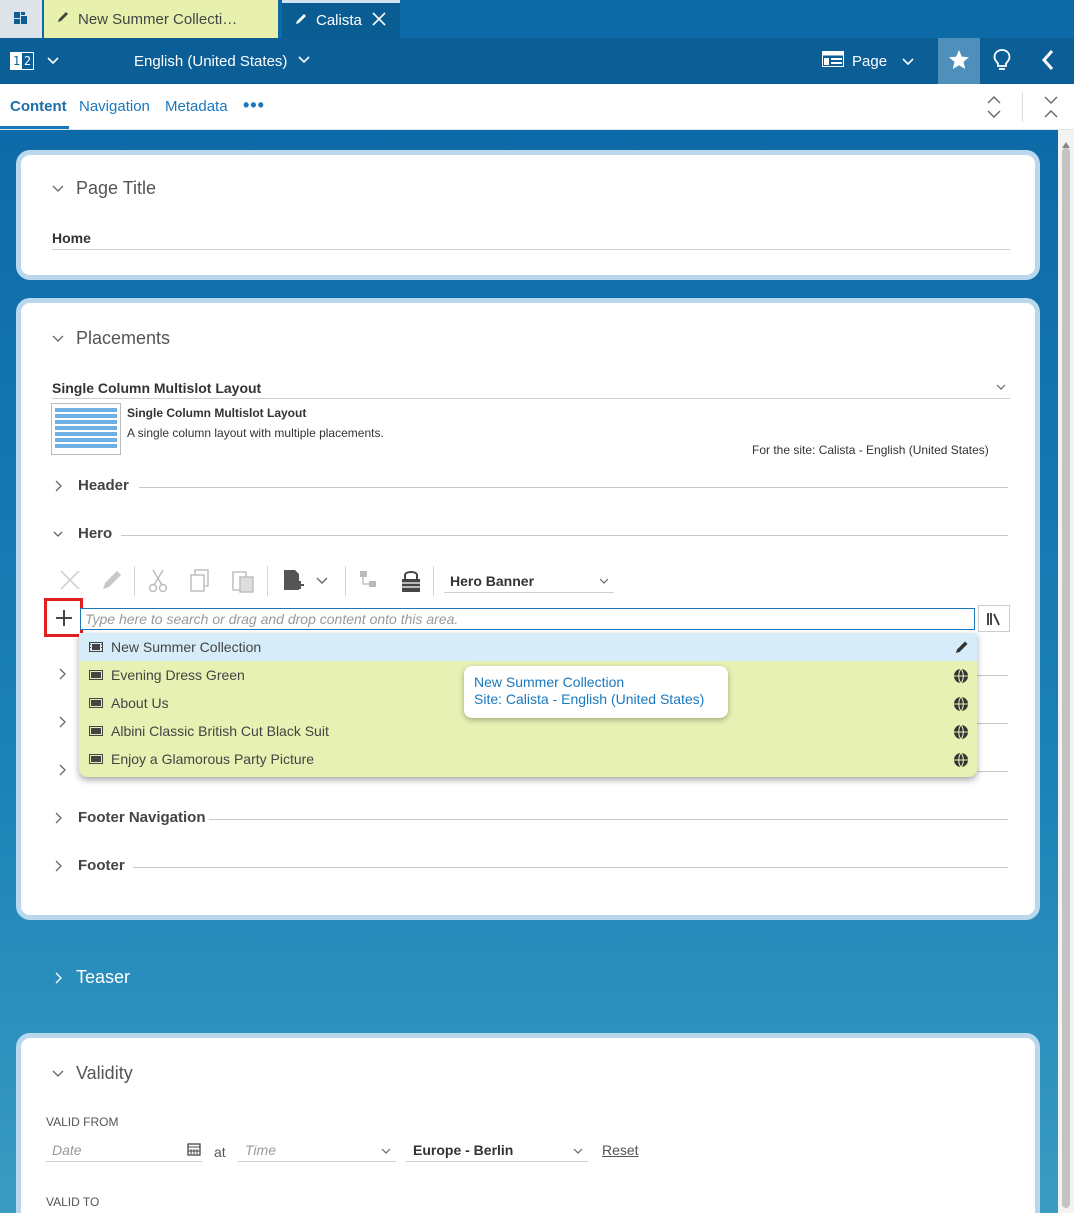 The width and height of the screenshot is (1074, 1213). I want to click on suggestion-item: Albini Classic British Cut Black Suit, so click(528, 731).